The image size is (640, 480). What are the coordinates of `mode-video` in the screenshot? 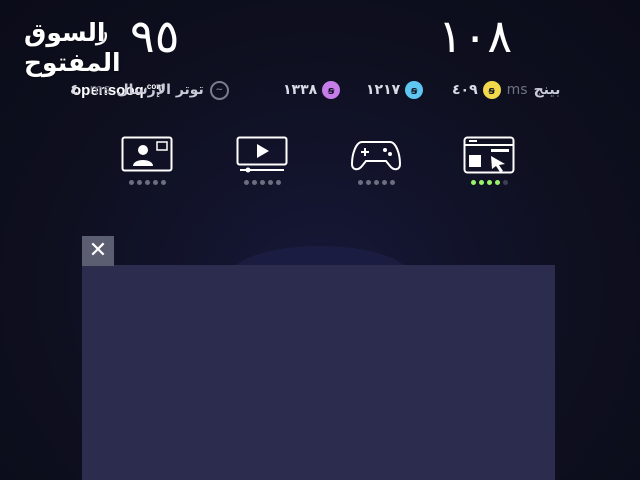 It's located at (262, 164).